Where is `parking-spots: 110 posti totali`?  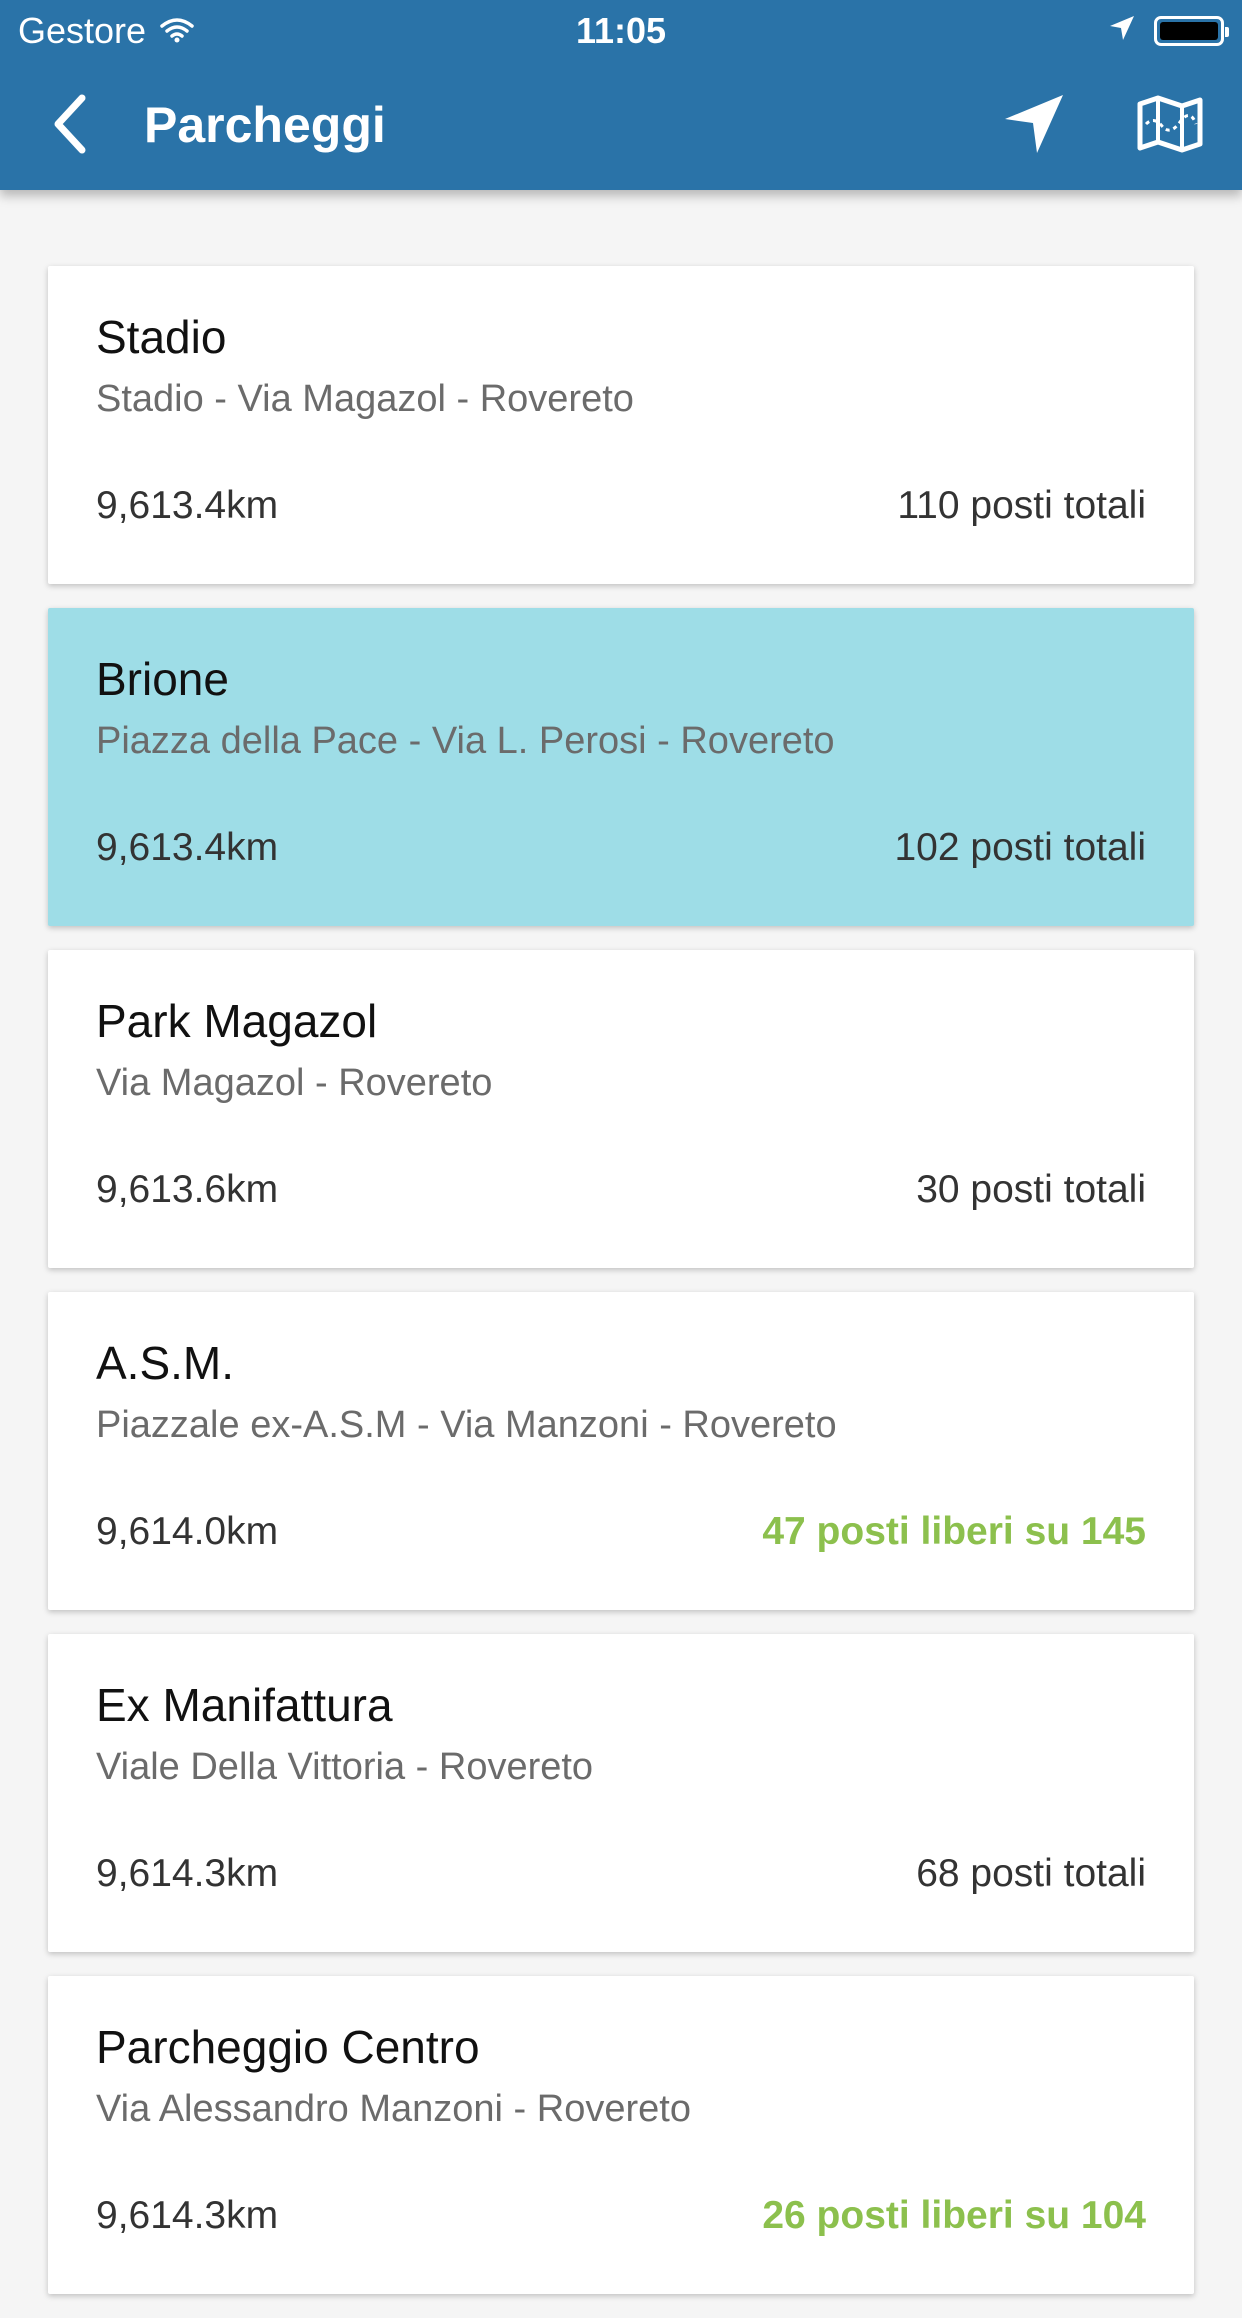 parking-spots: 110 posti totali is located at coordinates (1021, 505).